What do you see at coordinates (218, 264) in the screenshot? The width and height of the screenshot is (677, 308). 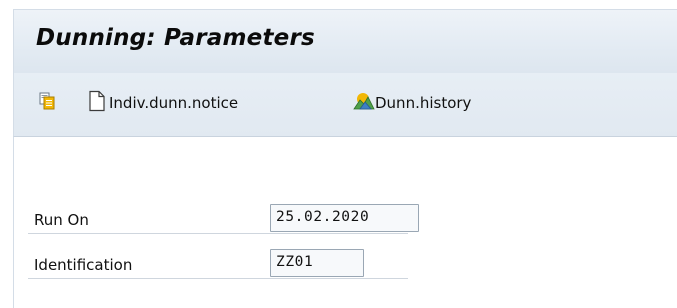 I see `identification-row: Identification ZZ01` at bounding box center [218, 264].